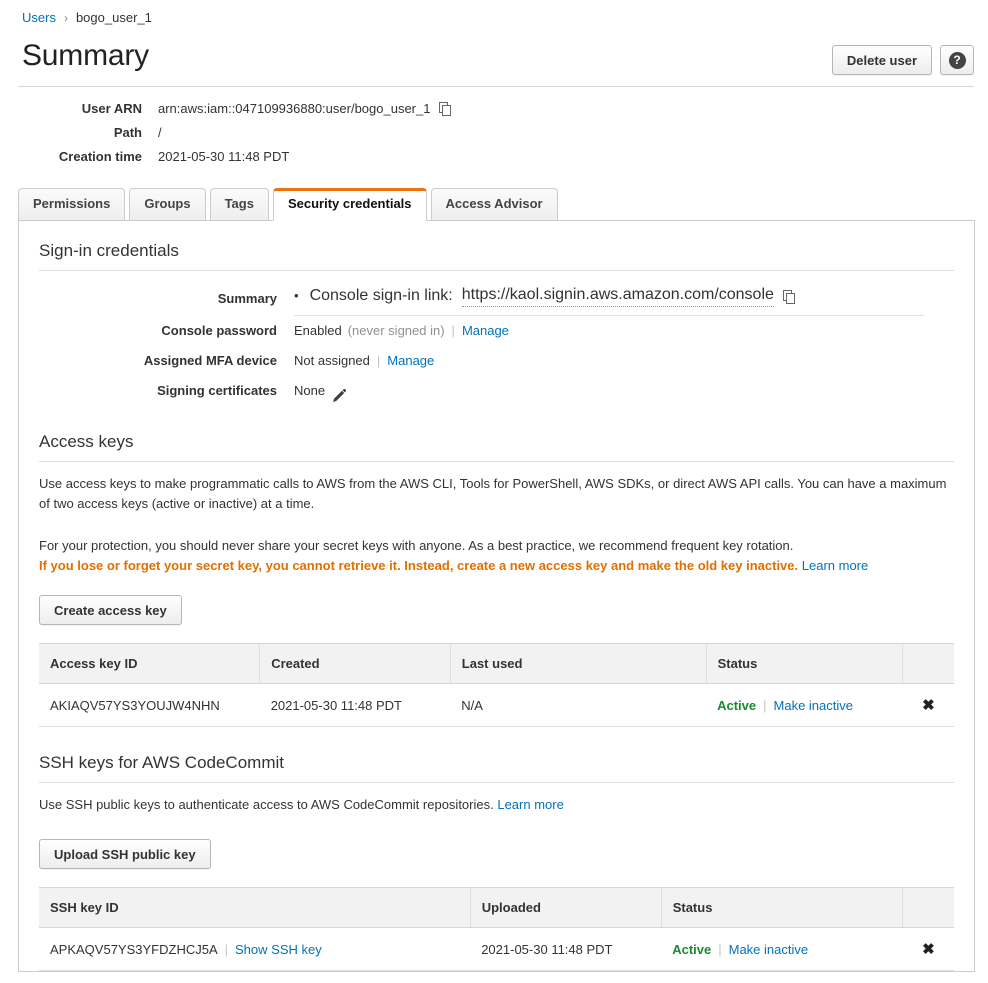 The width and height of the screenshot is (988, 983). What do you see at coordinates (396, 330) in the screenshot?
I see `console-password-note: (never signed in)` at bounding box center [396, 330].